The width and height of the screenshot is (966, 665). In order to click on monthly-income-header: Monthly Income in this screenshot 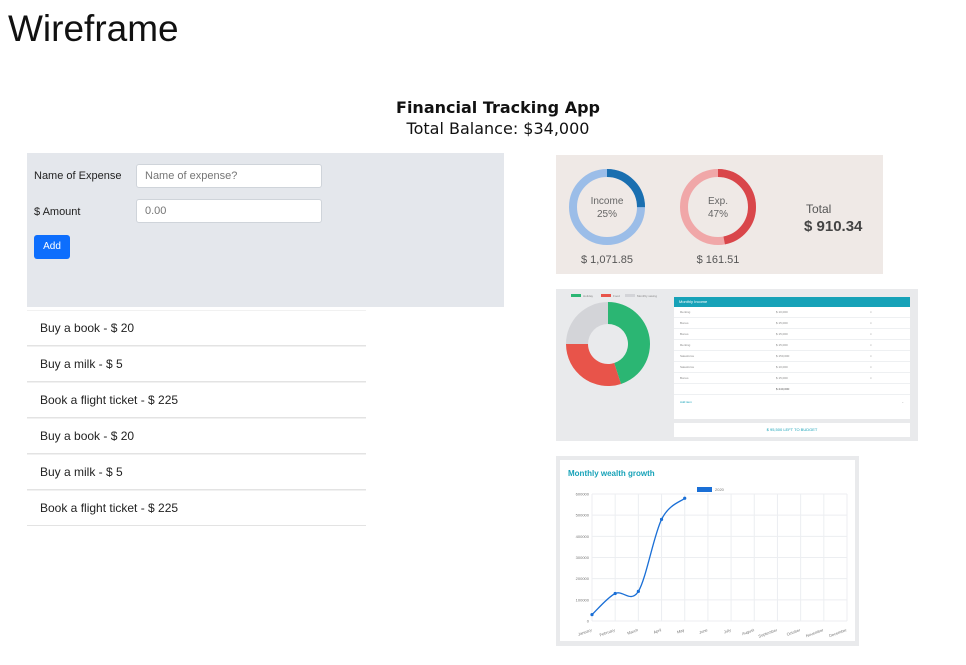, I will do `click(792, 302)`.